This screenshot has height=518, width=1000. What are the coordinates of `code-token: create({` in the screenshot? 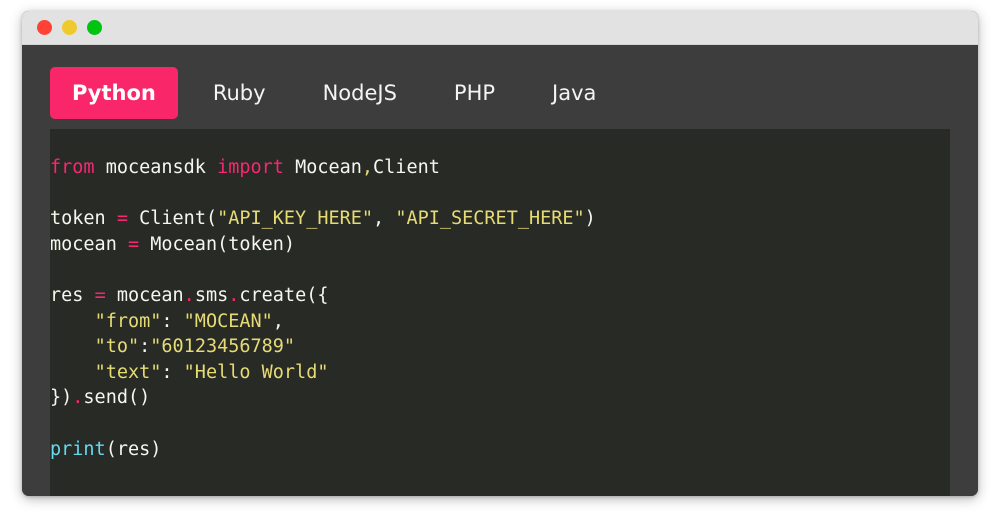 It's located at (284, 295).